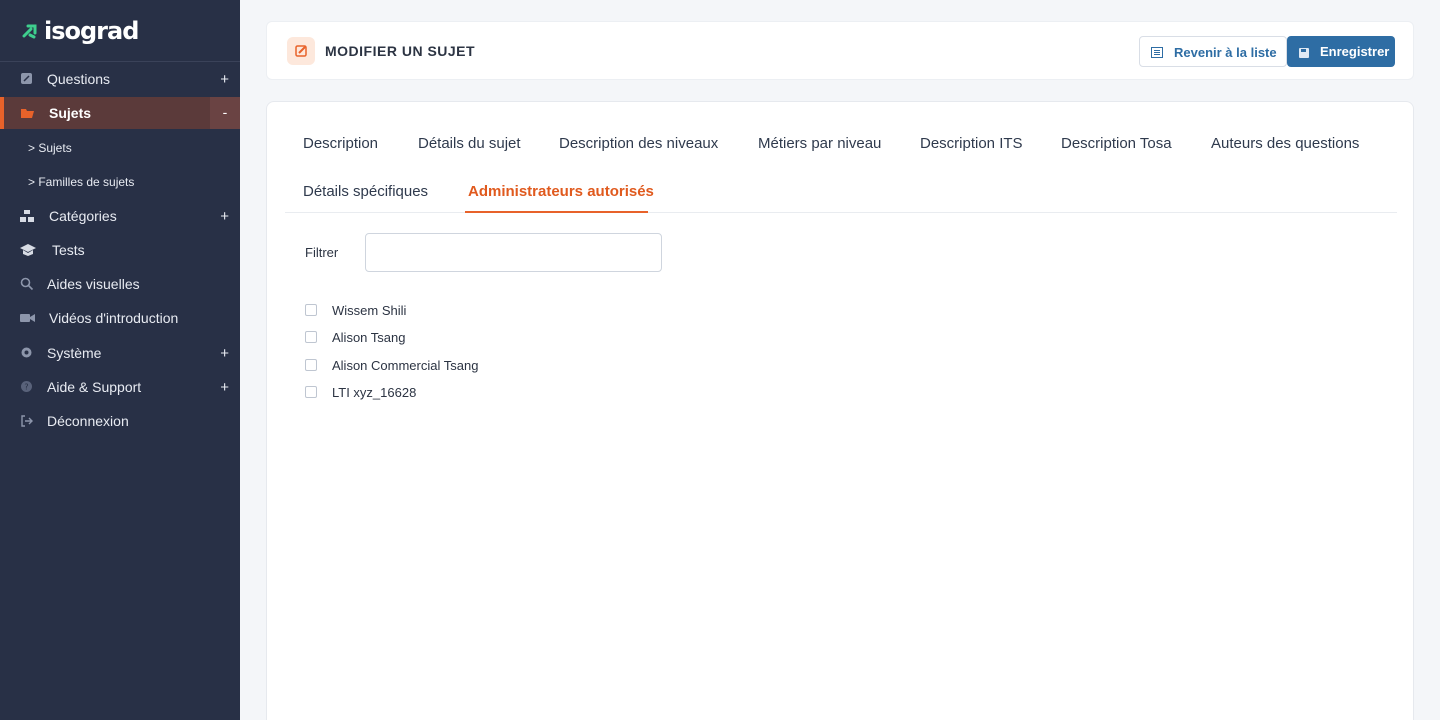 The width and height of the screenshot is (1440, 720). Describe the element at coordinates (120, 216) in the screenshot. I see `sidebar-item-categories: Catégories +` at that location.